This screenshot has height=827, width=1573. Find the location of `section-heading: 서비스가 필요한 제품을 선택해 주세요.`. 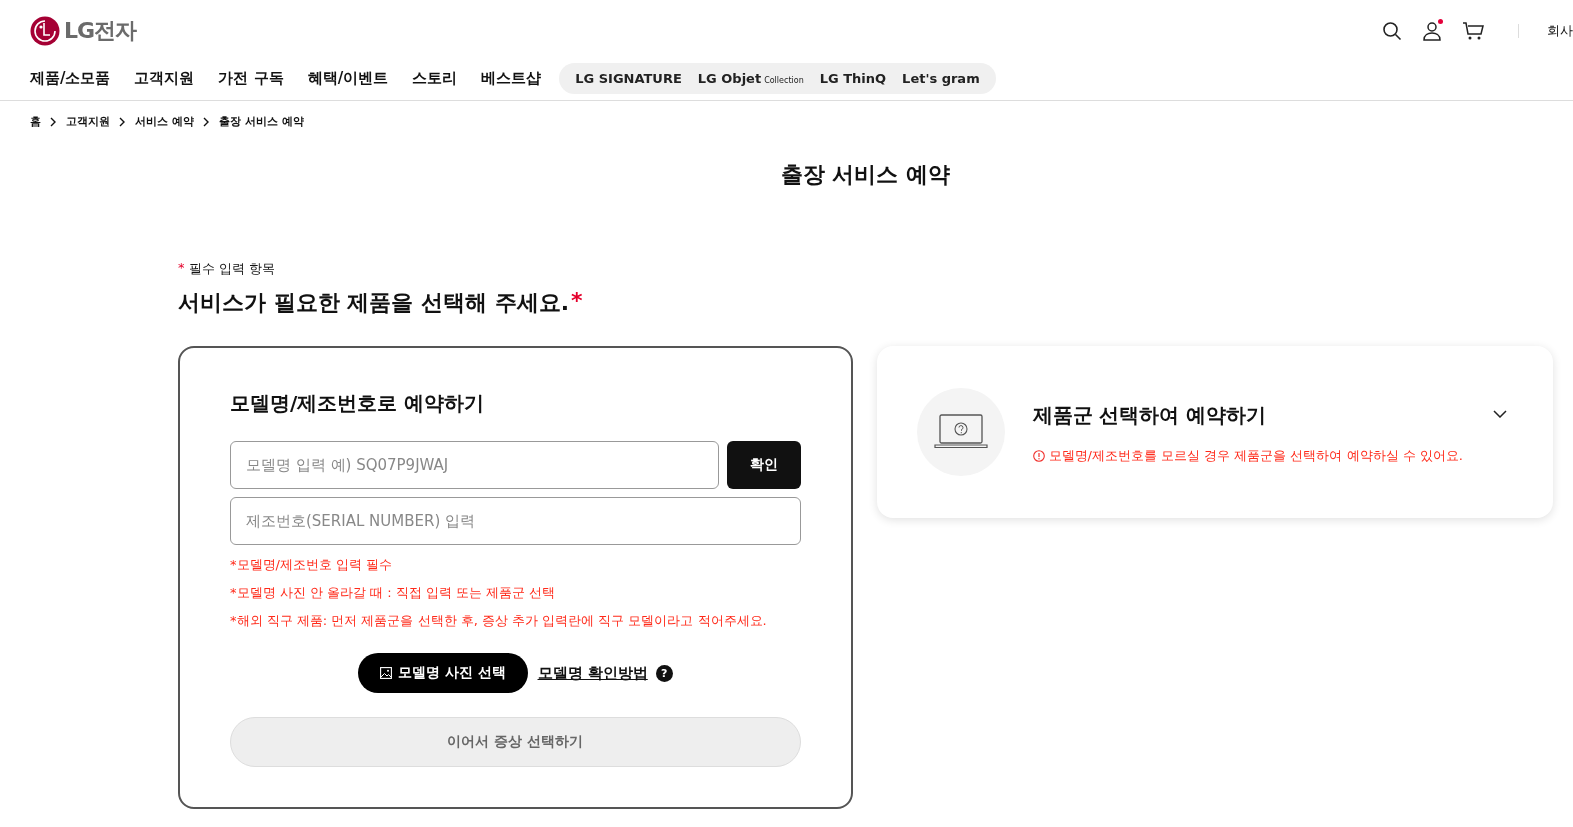

section-heading: 서비스가 필요한 제품을 선택해 주세요. is located at coordinates (373, 303).